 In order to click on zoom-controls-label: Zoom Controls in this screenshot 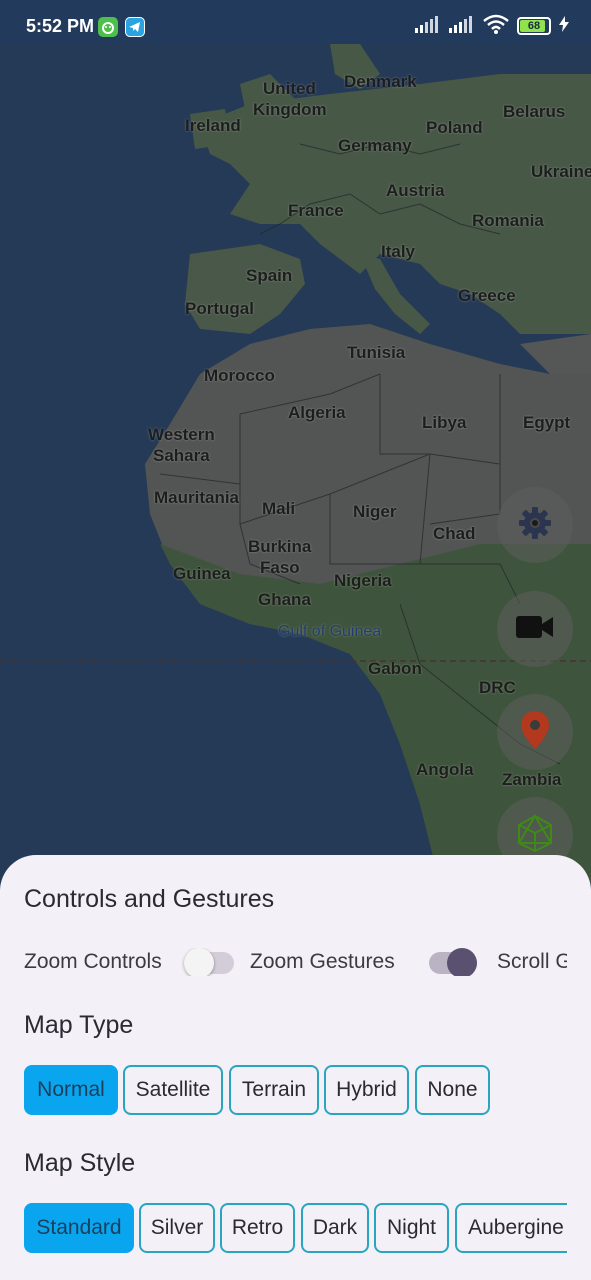, I will do `click(93, 961)`.